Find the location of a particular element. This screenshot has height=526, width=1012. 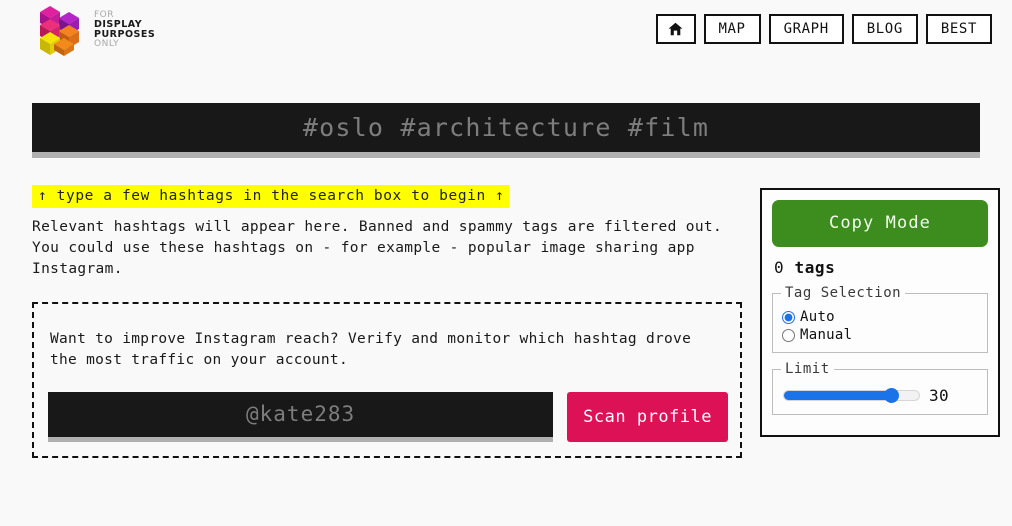

site-logo: FOR DISPLAY PURPOSES ONLY is located at coordinates (95, 30).